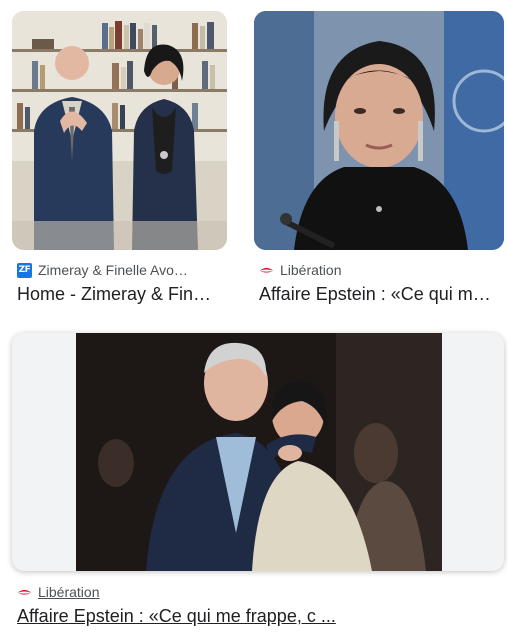 This screenshot has width=508, height=634. Describe the element at coordinates (24, 270) in the screenshot. I see `zf-logo-icon: ZF` at that location.